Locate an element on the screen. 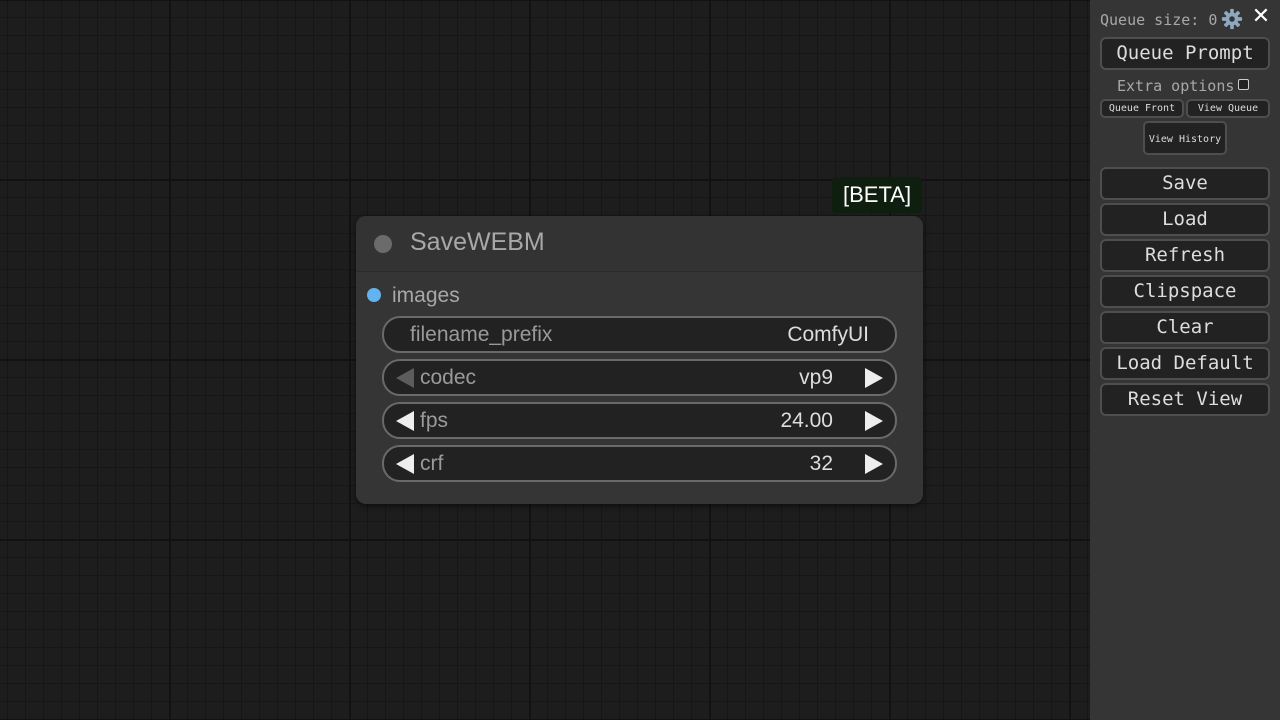  widget-label: crf is located at coordinates (432, 463).